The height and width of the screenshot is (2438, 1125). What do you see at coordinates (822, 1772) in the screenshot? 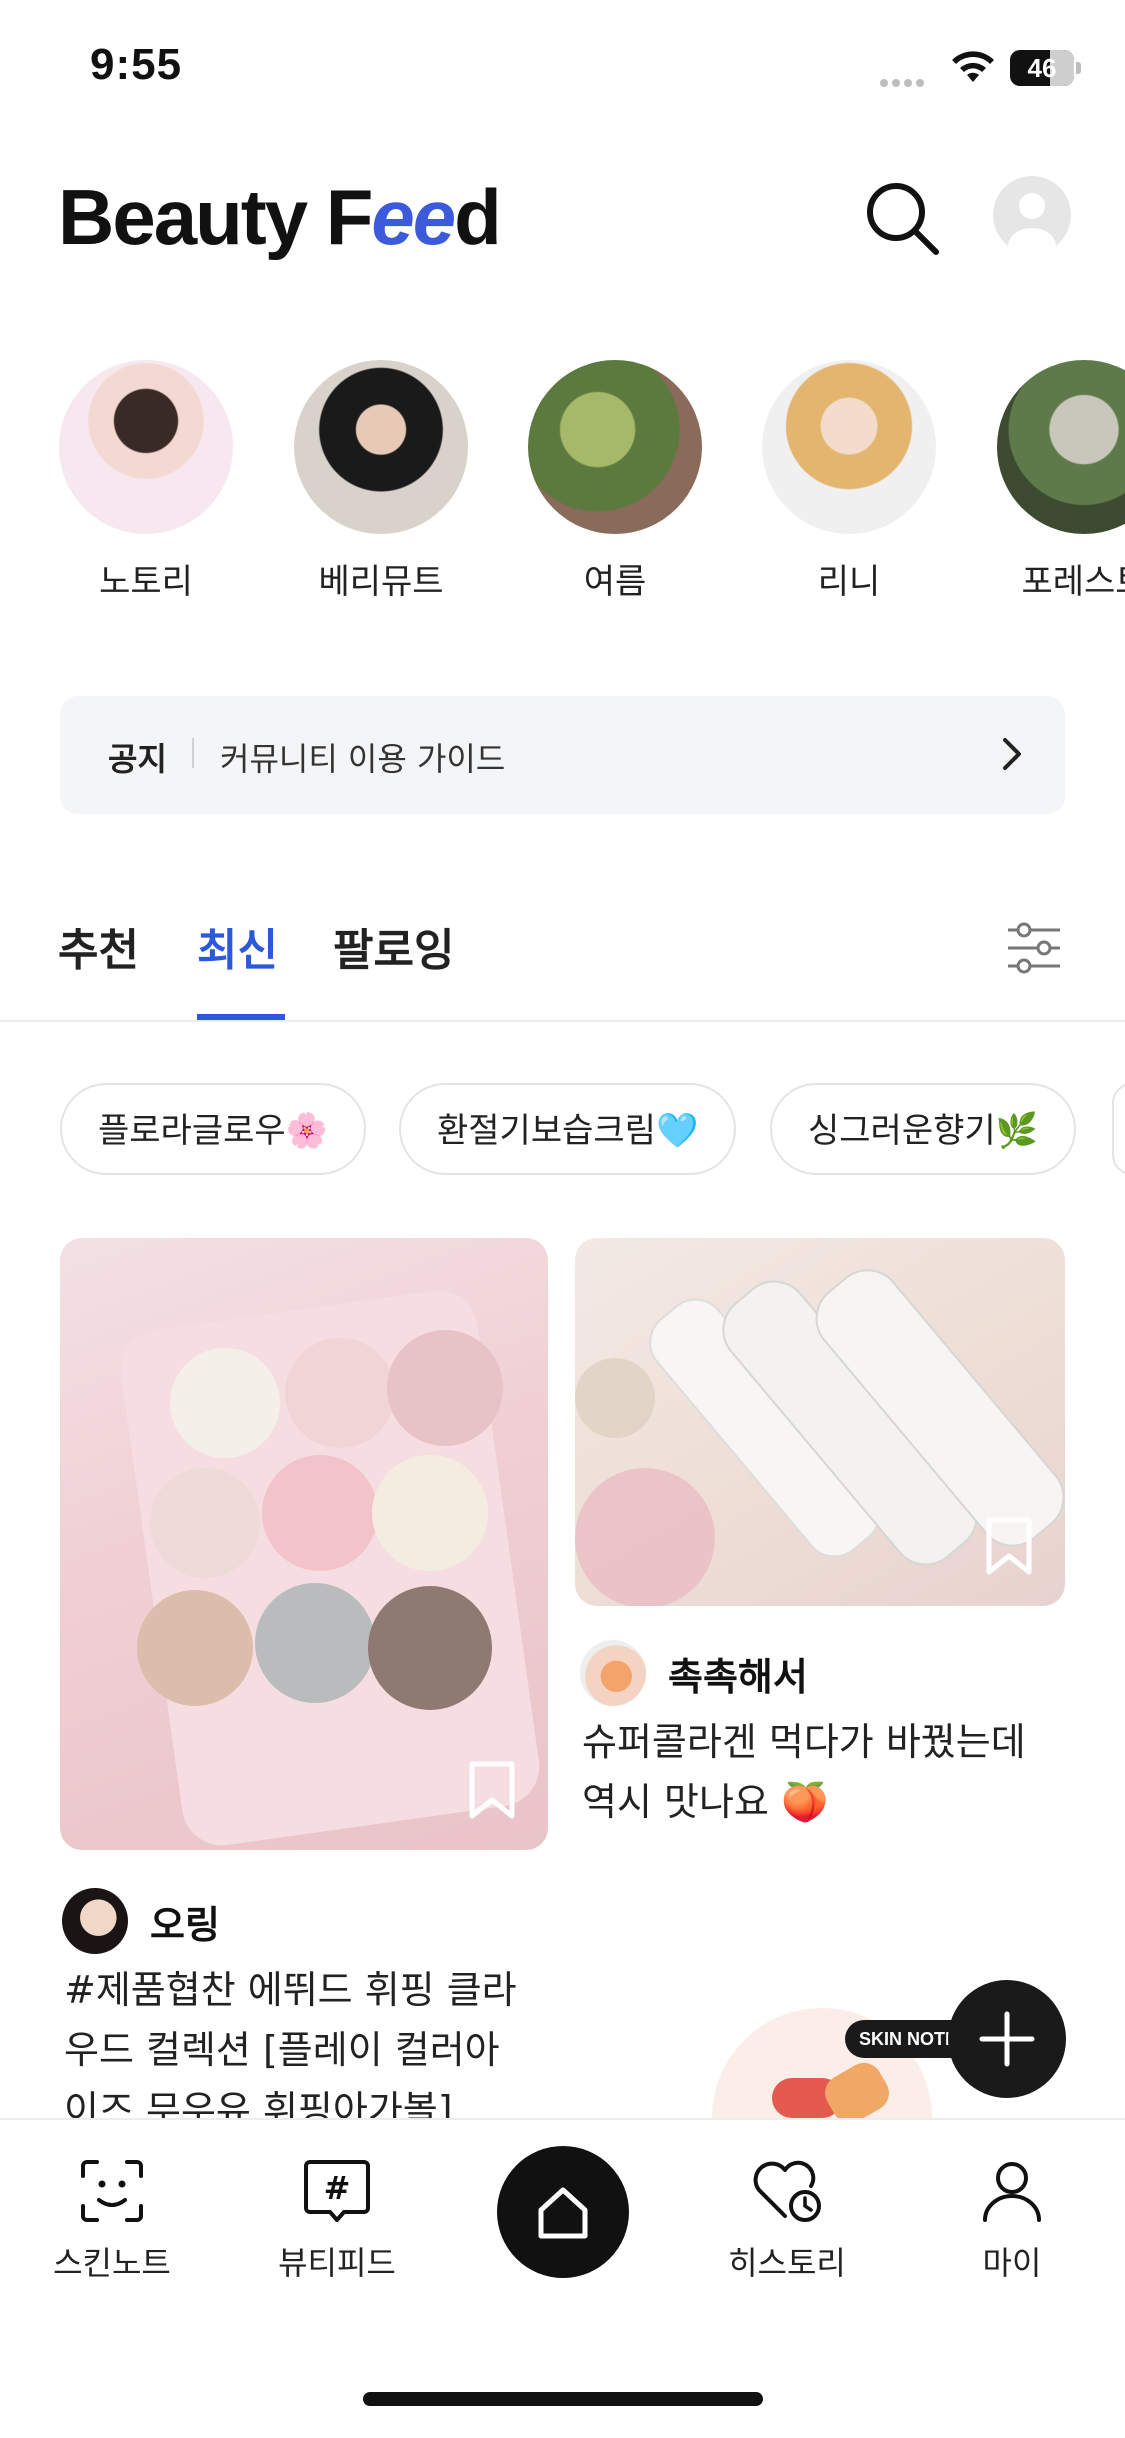
I see `post-caption: 슈퍼콜라겐 먹다가 바꿨는데 역시 맛나요 🍑` at bounding box center [822, 1772].